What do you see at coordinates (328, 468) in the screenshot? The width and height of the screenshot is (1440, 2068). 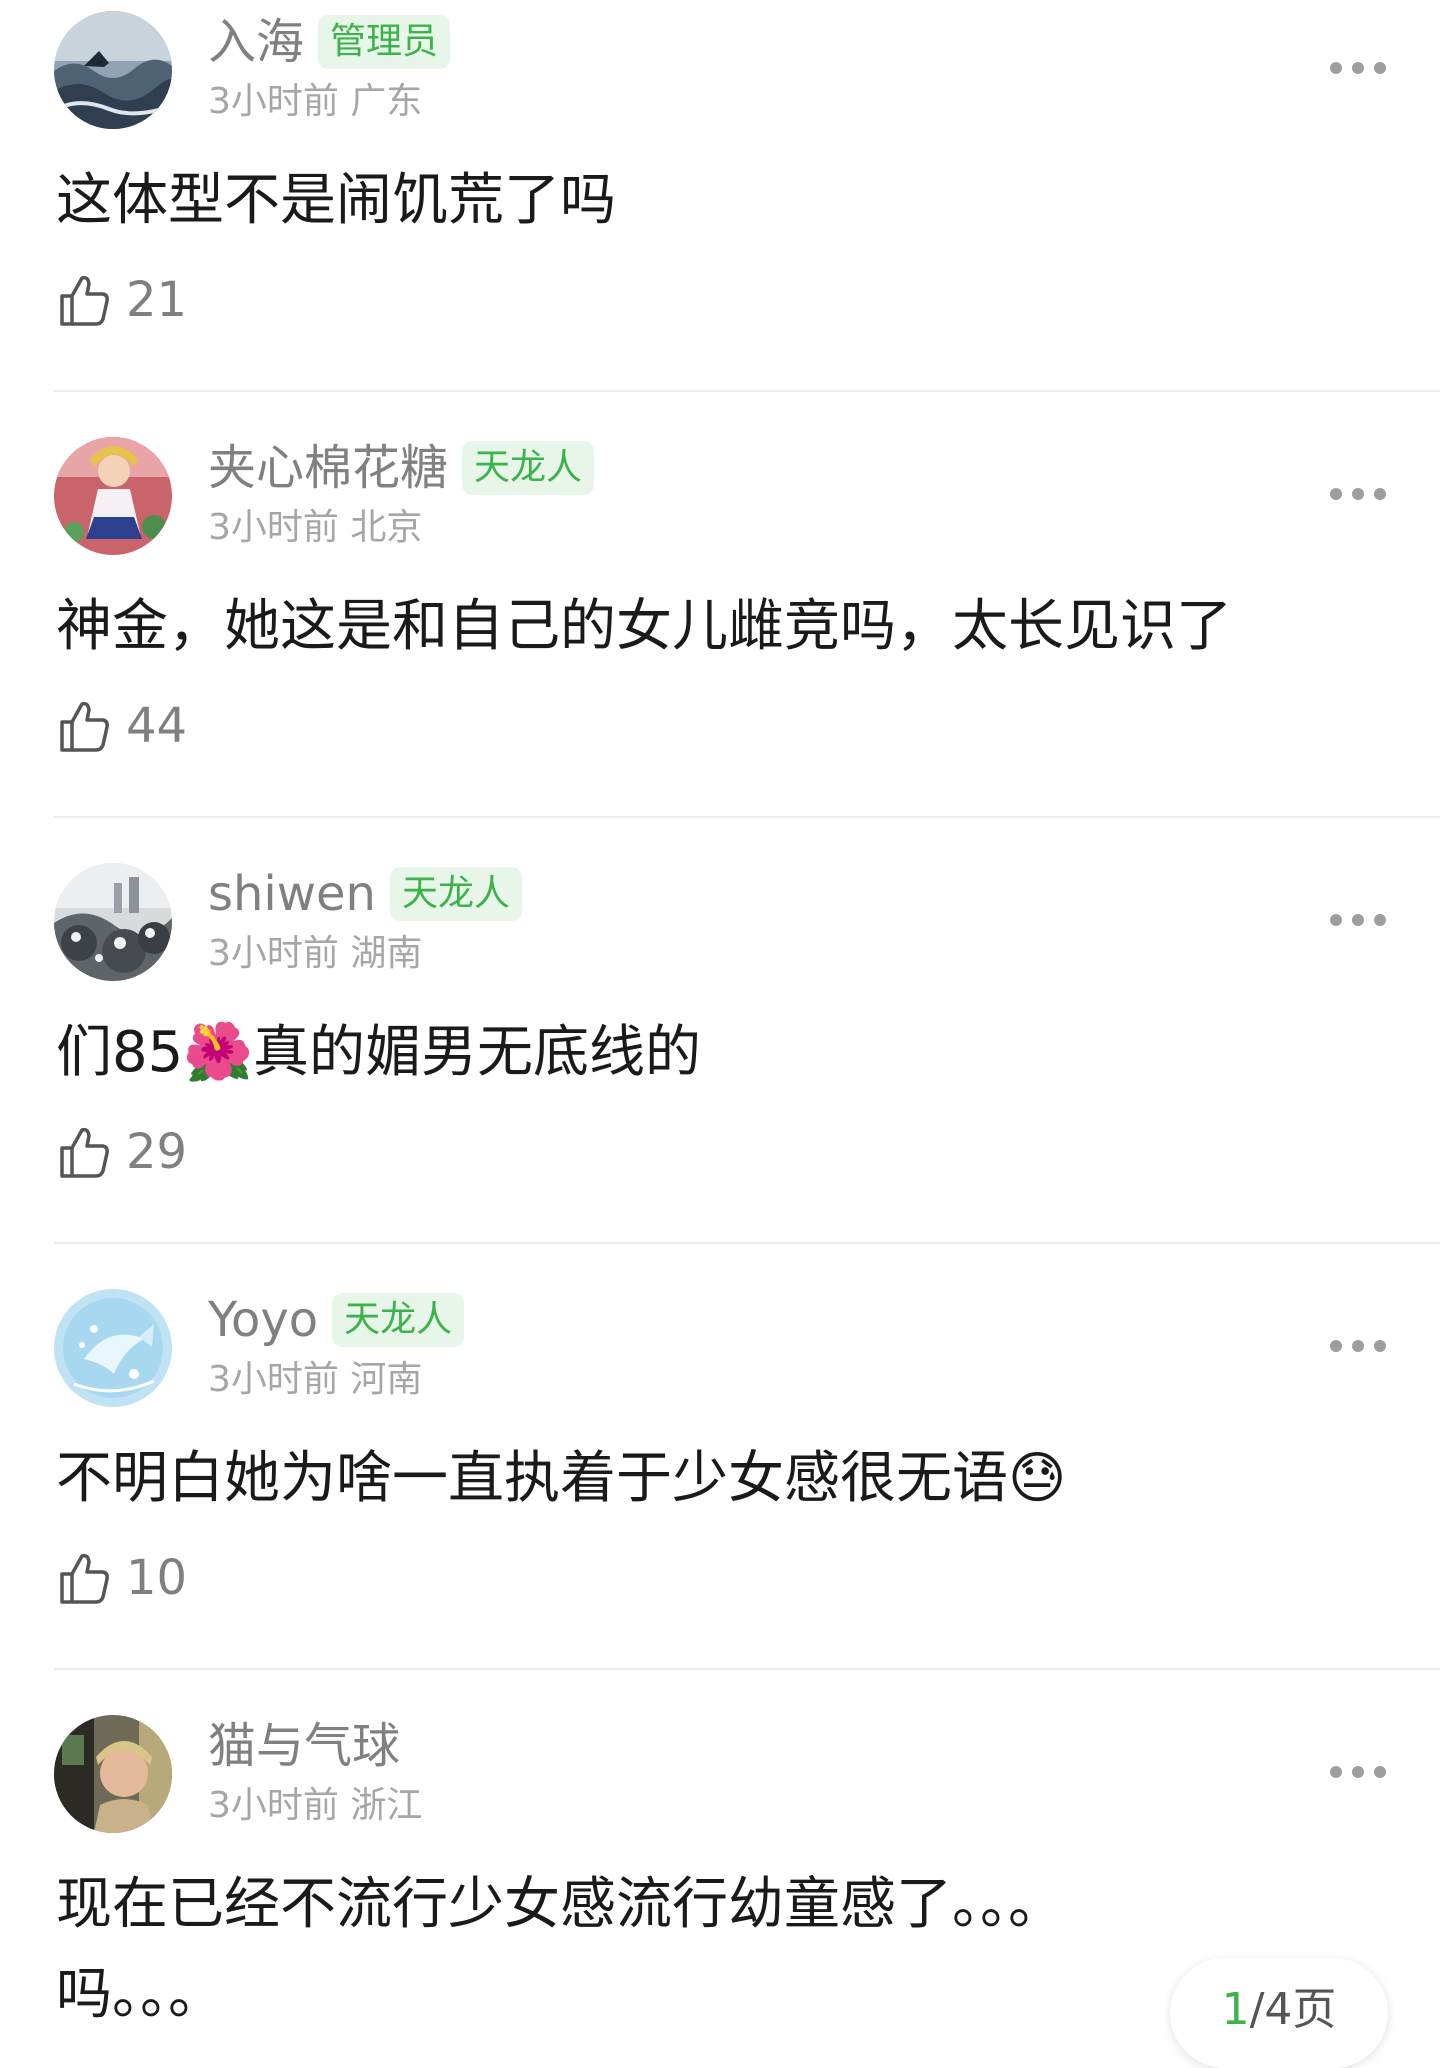 I see `username: 夹心棉花糖` at bounding box center [328, 468].